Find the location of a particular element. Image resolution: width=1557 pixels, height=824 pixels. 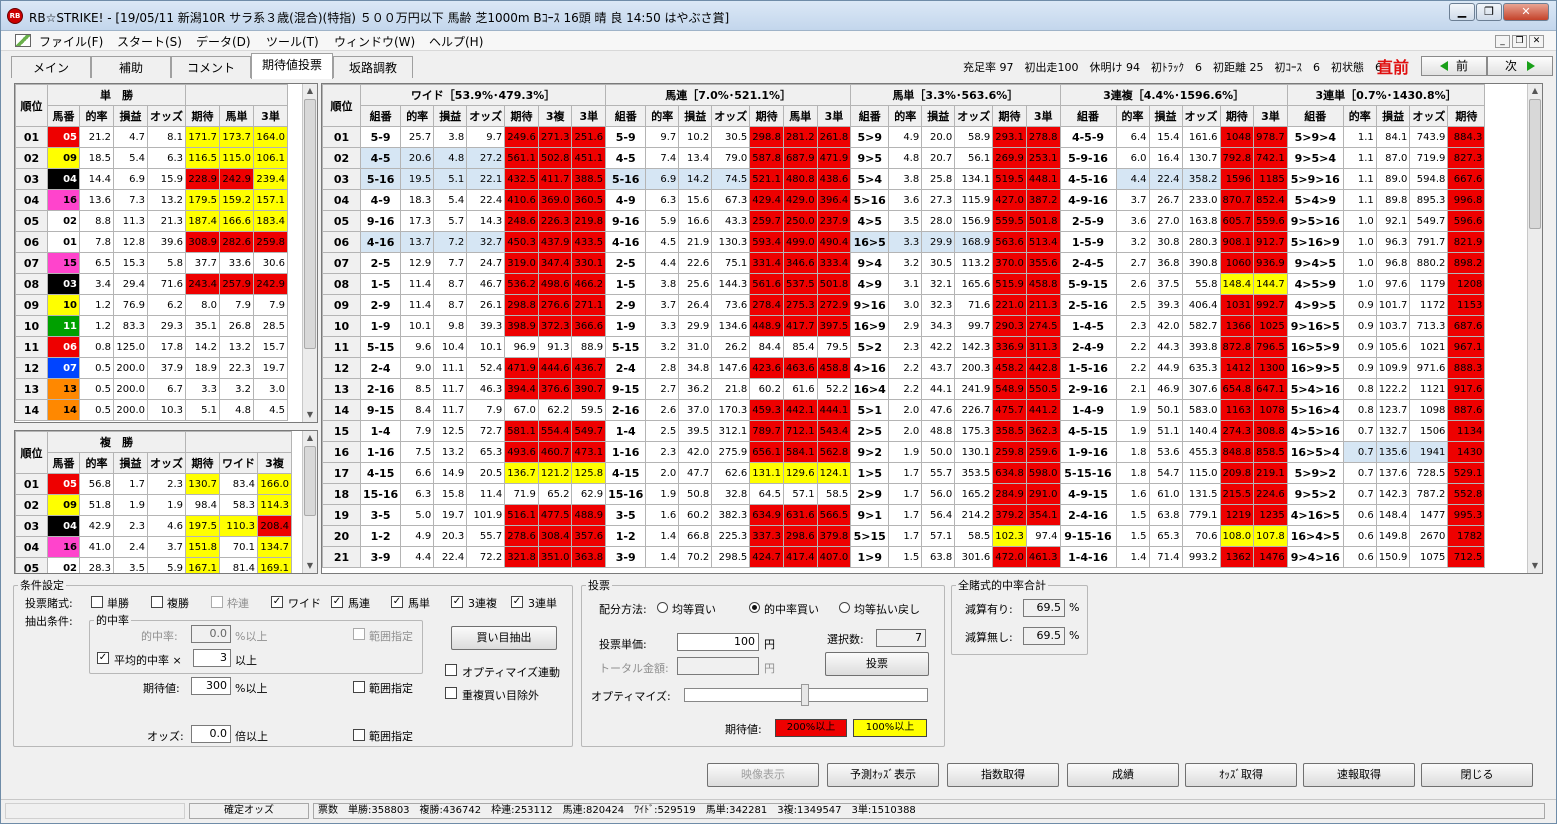

bet-bracket-checkbox is located at coordinates (217, 602).